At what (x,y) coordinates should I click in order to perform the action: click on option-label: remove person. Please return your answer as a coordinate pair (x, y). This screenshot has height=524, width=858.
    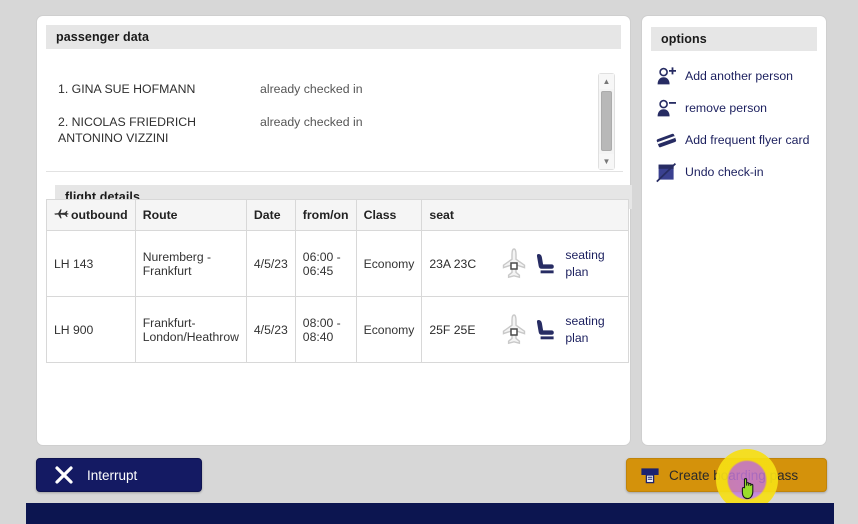
    Looking at the image, I should click on (726, 108).